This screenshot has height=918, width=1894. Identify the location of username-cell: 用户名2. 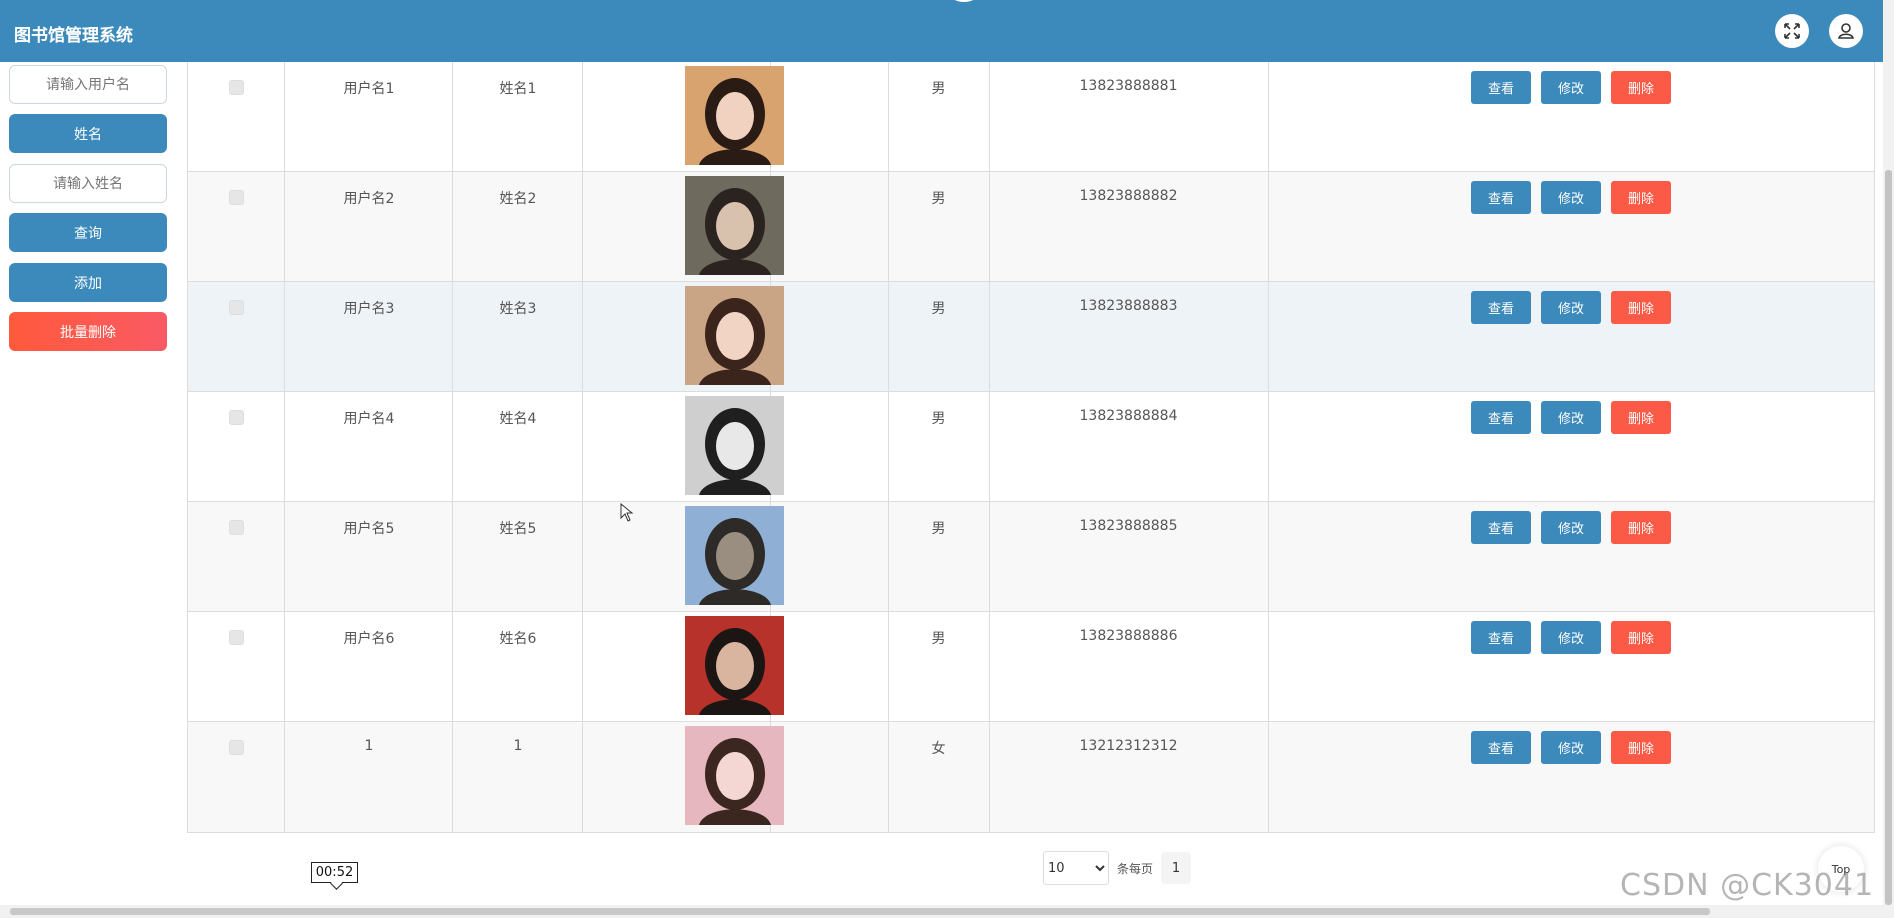
(369, 199).